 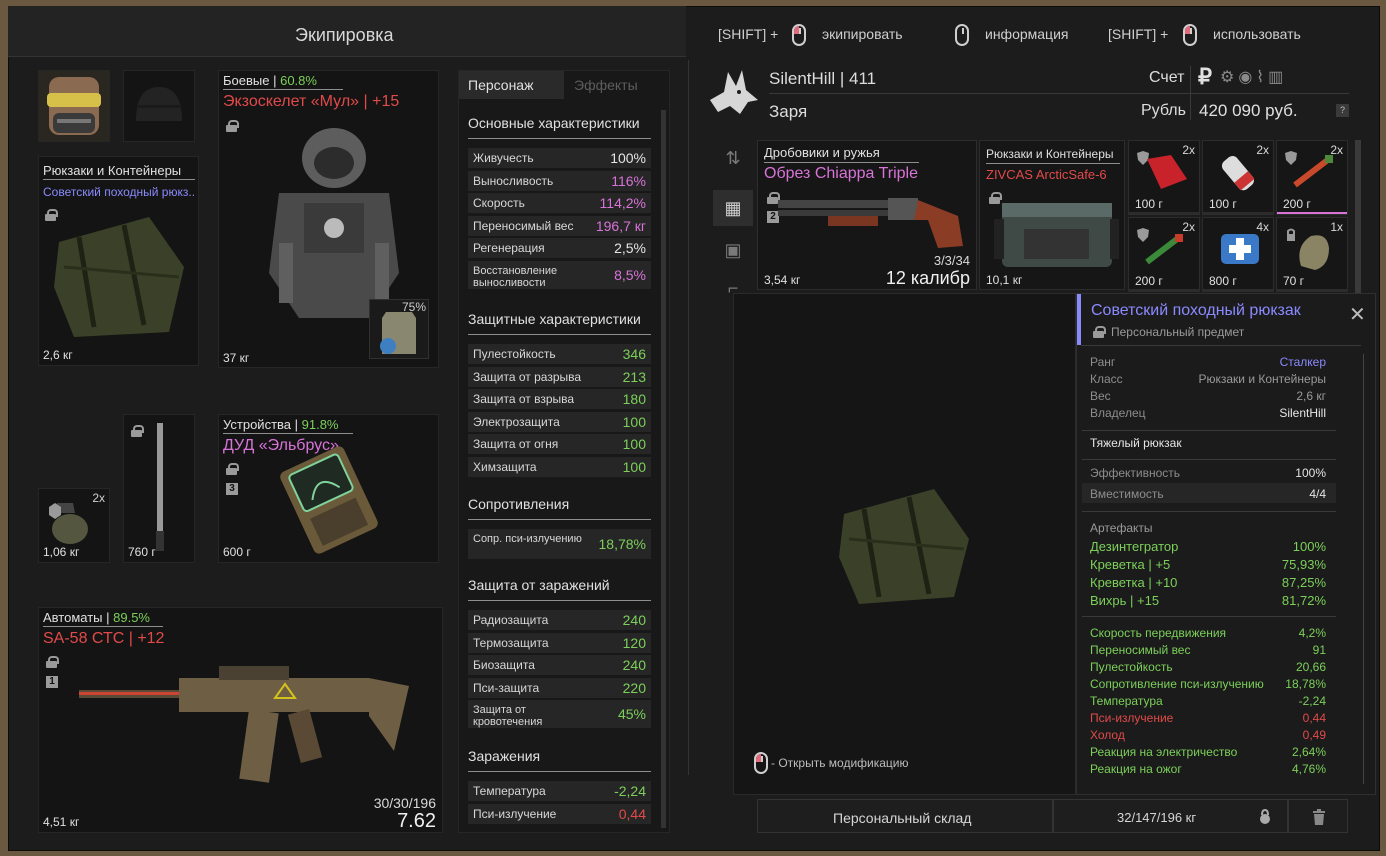 What do you see at coordinates (1303, 564) in the screenshot?
I see `artifact-value: 75,93%` at bounding box center [1303, 564].